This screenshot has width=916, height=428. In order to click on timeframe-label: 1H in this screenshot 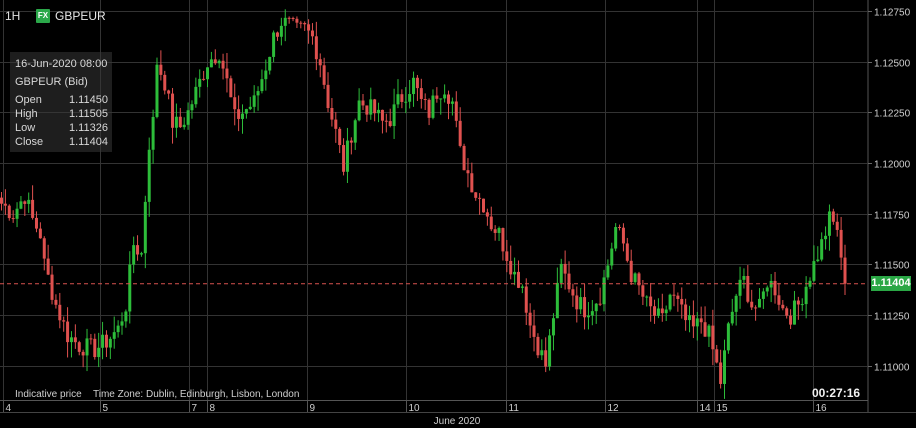, I will do `click(12, 16)`.